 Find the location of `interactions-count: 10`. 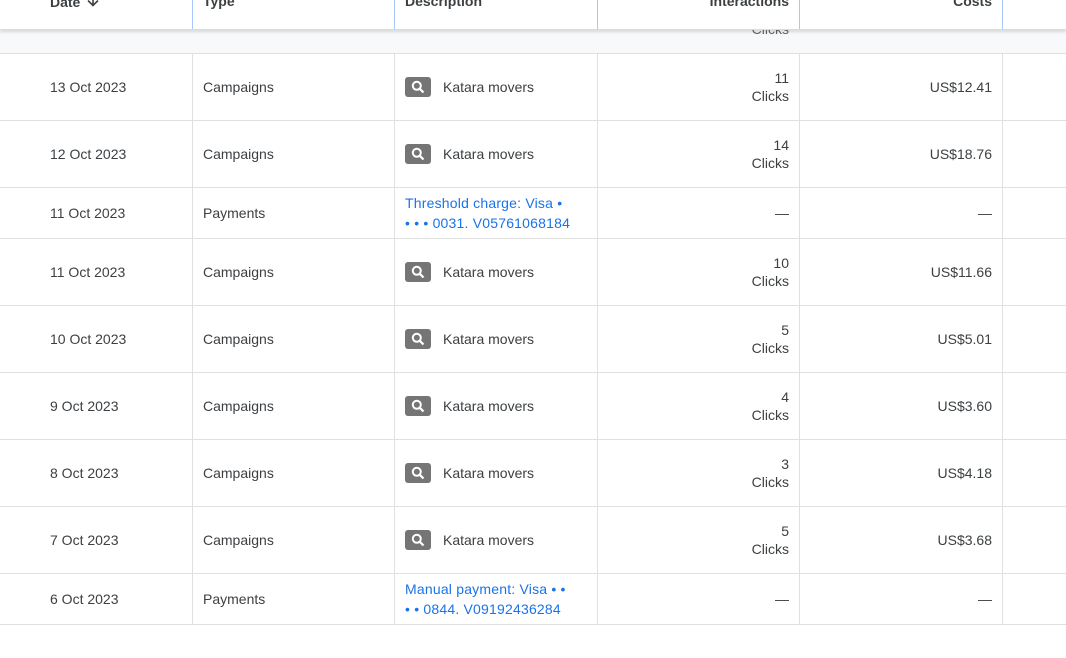

interactions-count: 10 is located at coordinates (781, 263).